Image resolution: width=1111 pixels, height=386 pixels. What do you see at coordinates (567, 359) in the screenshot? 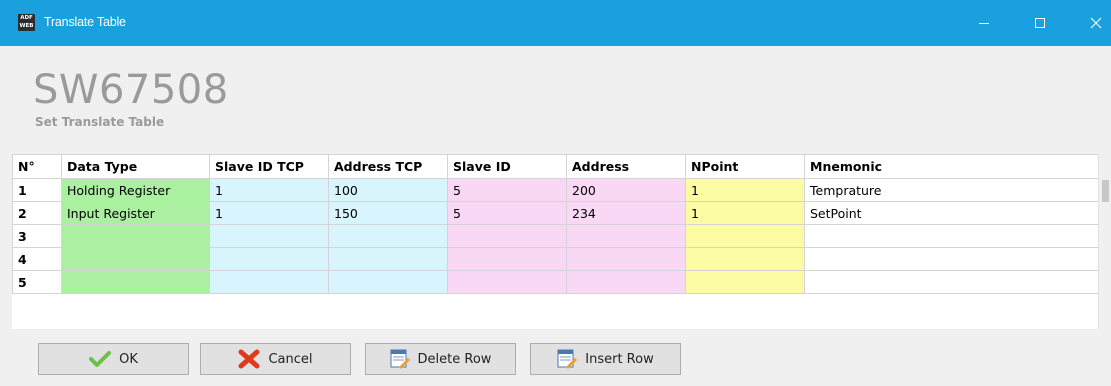
I see `insert-row-icon` at bounding box center [567, 359].